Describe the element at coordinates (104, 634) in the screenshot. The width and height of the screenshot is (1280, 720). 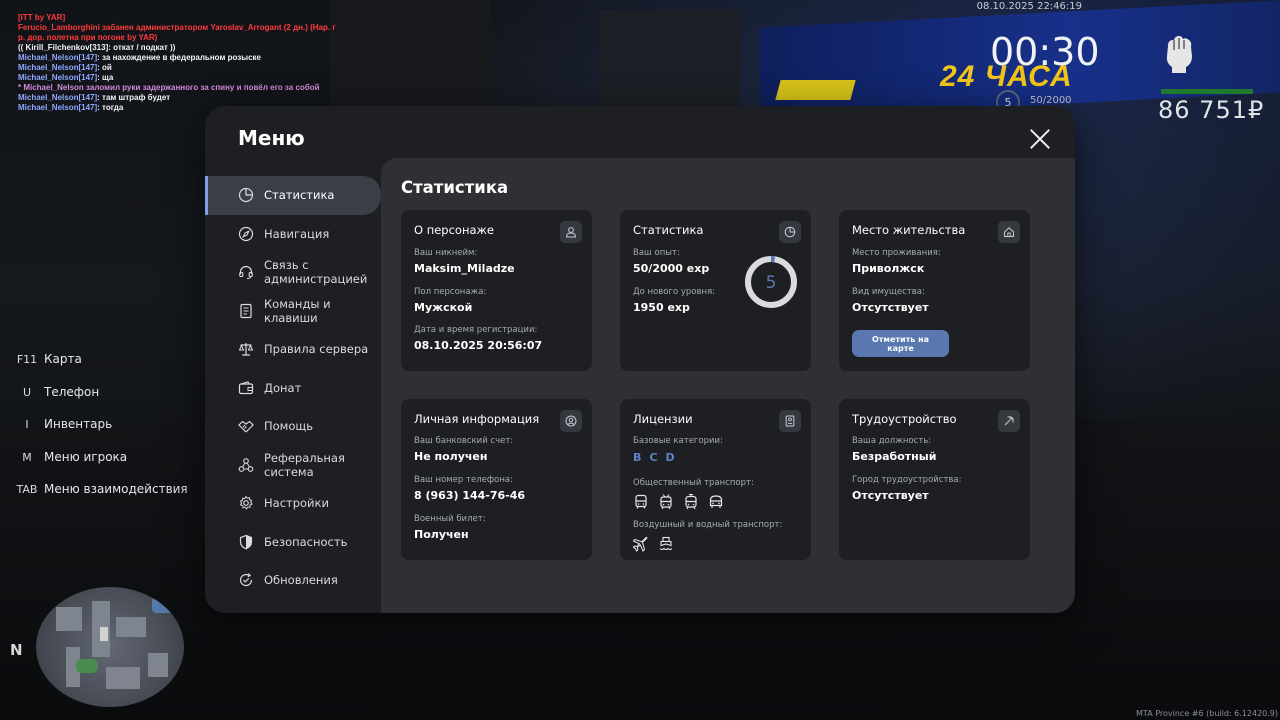
I see `player-marker-icon` at that location.